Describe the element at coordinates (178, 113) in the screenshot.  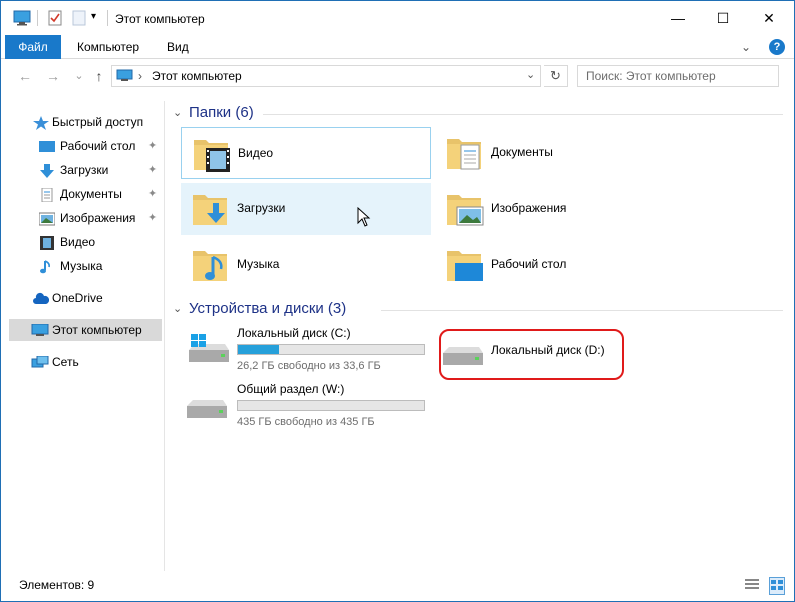
I see `chevron-down-icon: ⌄` at that location.